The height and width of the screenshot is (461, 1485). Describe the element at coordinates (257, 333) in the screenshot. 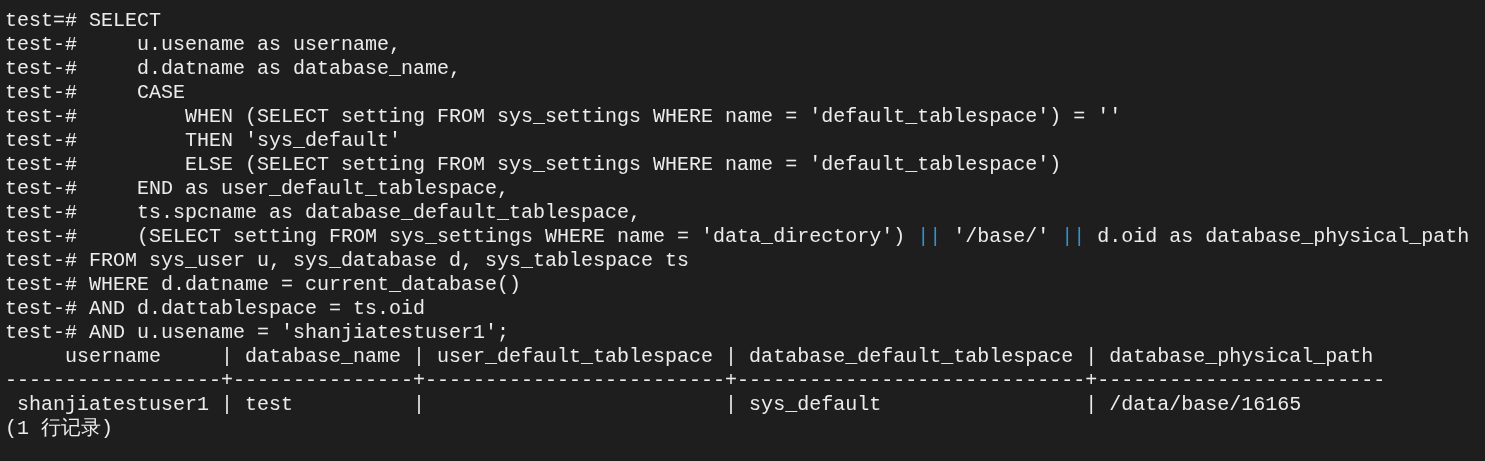

I see `terminal-line: test-# AND u.usename = 'shanjiatestuser1';` at that location.